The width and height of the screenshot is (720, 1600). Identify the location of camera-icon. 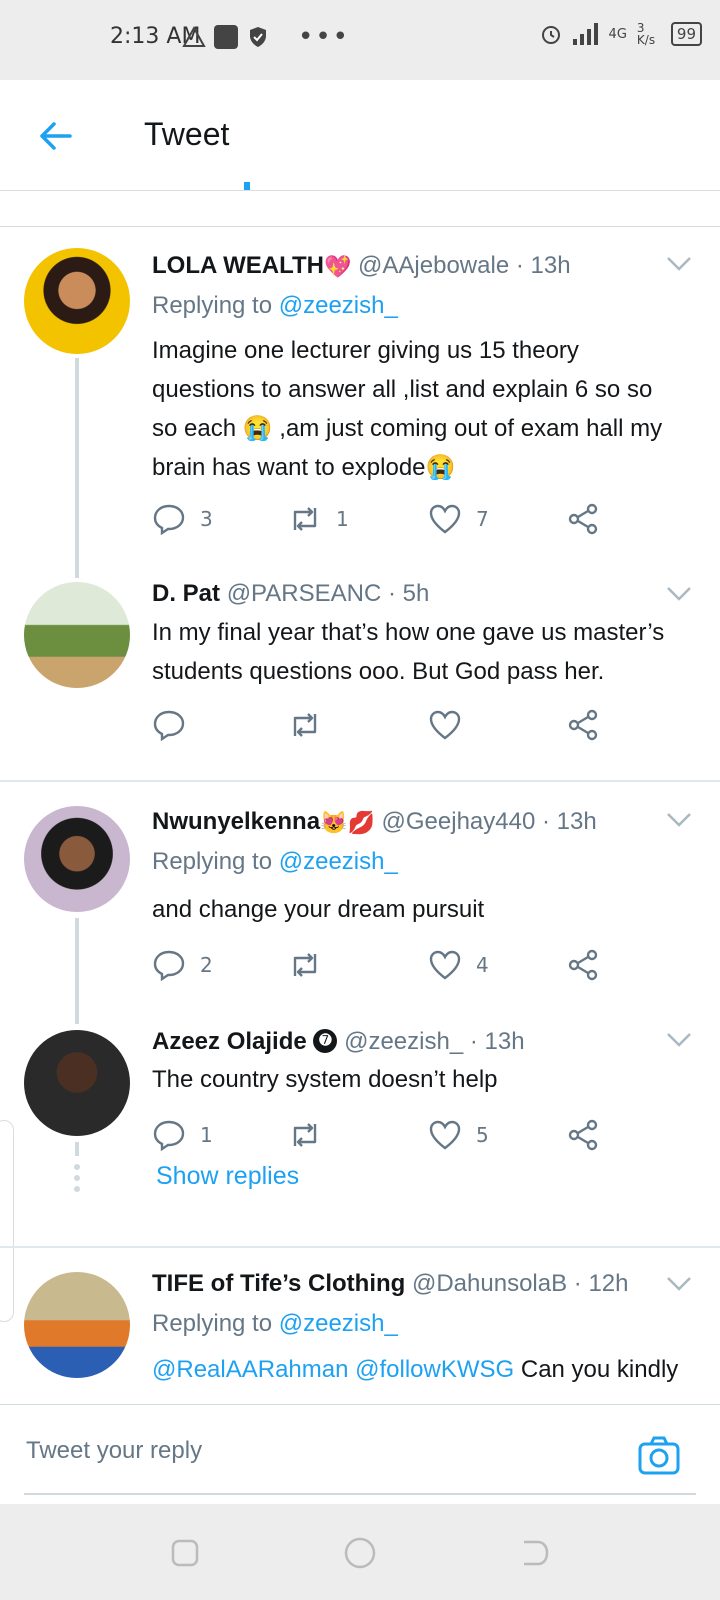
(659, 1456).